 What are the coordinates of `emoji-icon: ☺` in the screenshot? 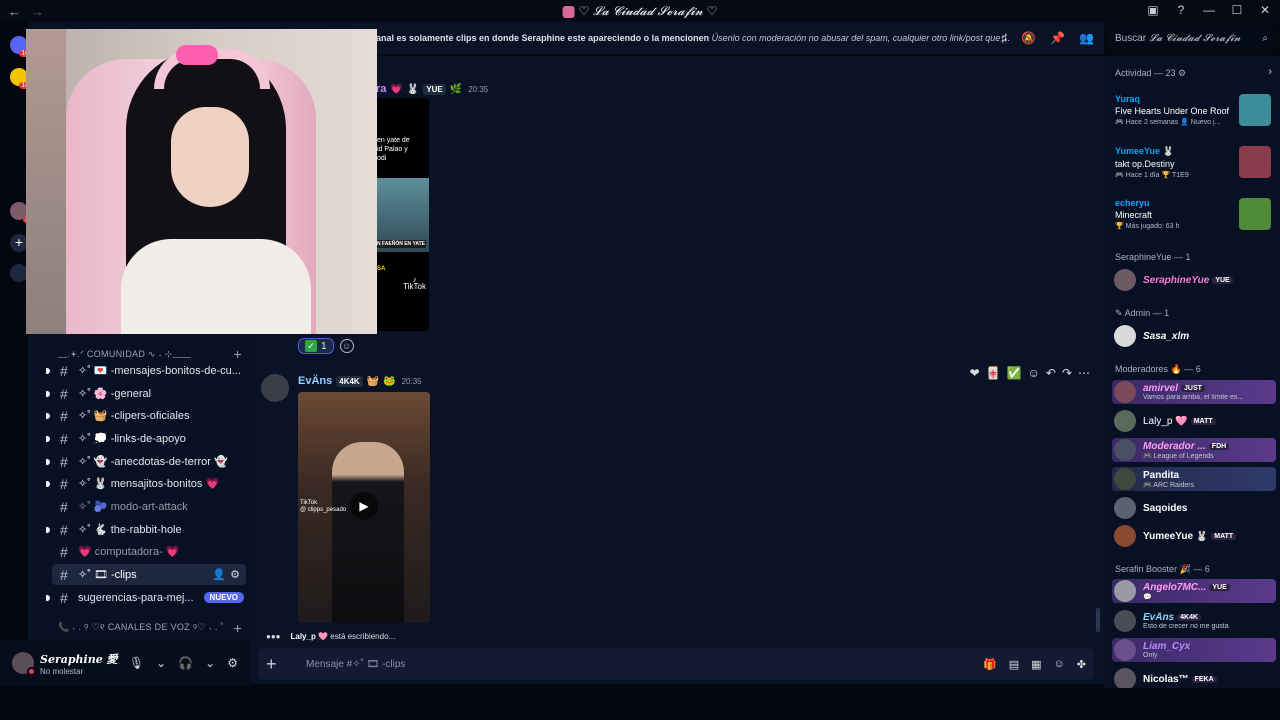 It's located at (1059, 664).